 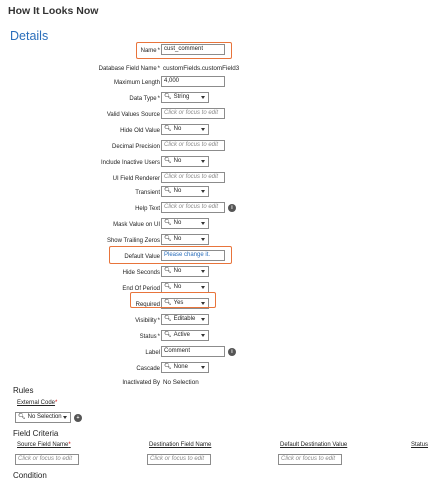 What do you see at coordinates (147, 193) in the screenshot?
I see `transient-label: Transient` at bounding box center [147, 193].